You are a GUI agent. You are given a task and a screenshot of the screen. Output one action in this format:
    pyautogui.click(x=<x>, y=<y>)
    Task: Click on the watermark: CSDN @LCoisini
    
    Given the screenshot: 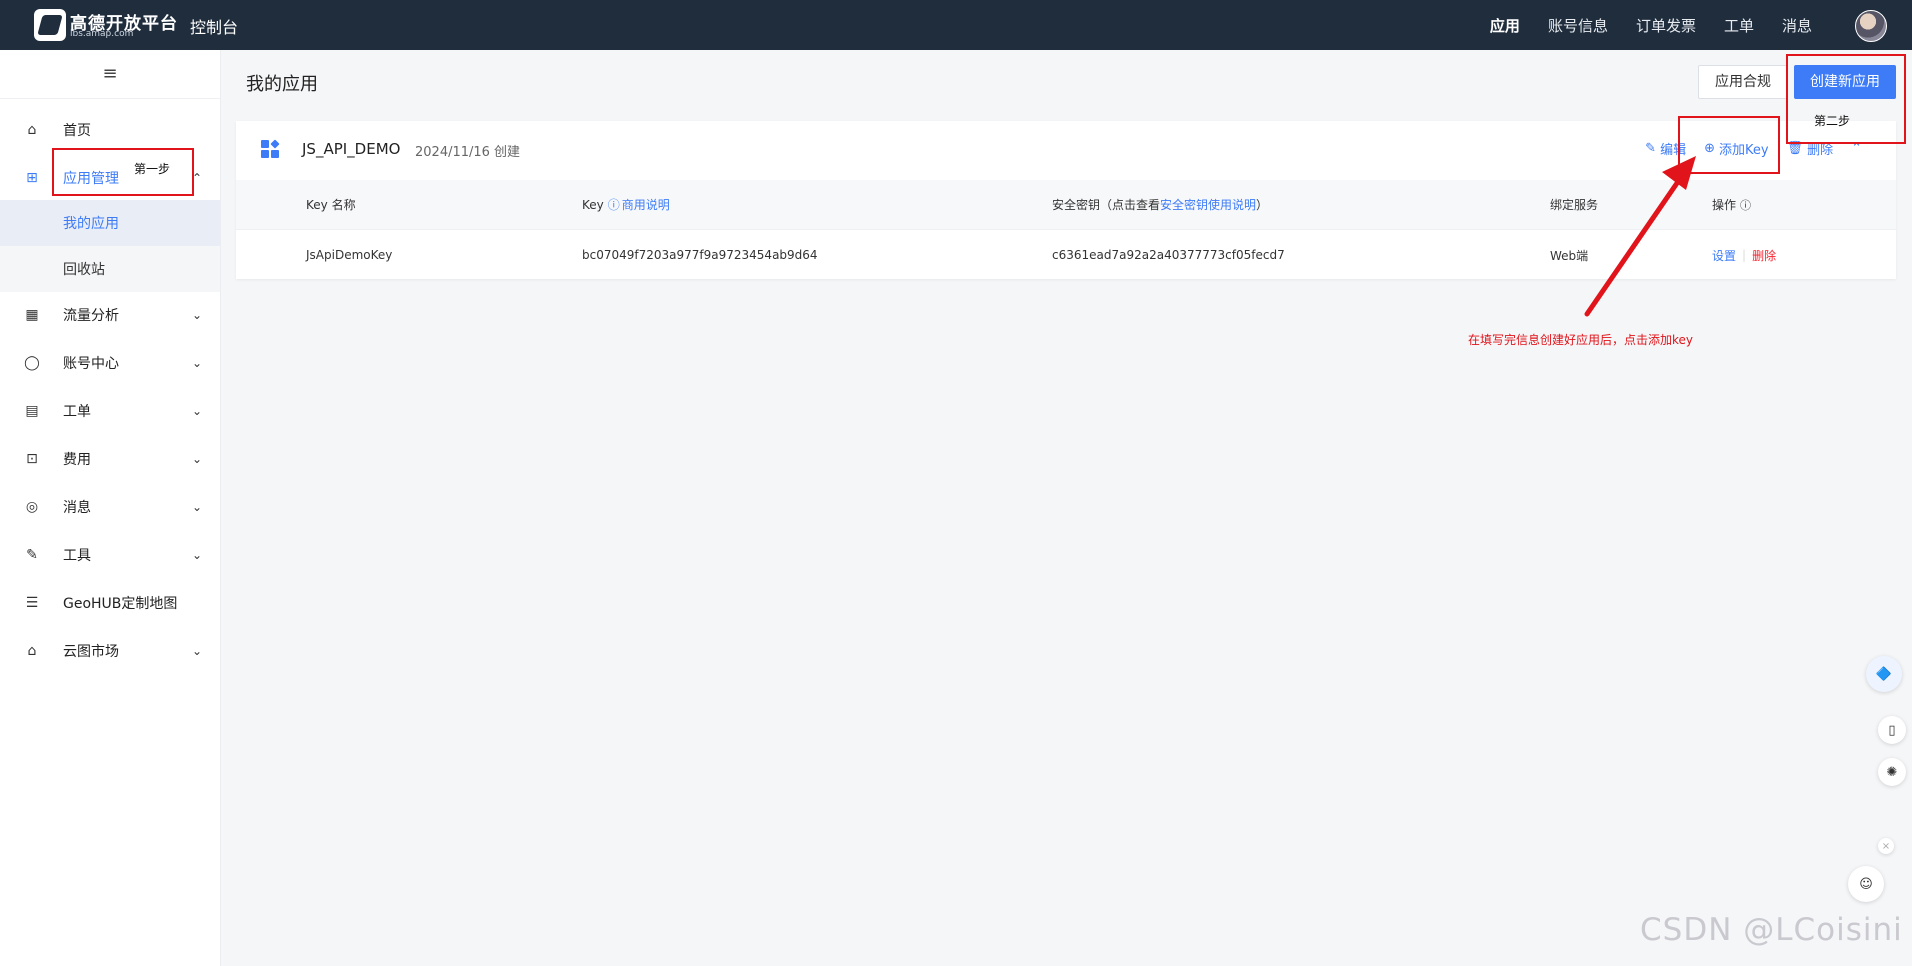 What is the action you would take?
    pyautogui.click(x=1771, y=930)
    